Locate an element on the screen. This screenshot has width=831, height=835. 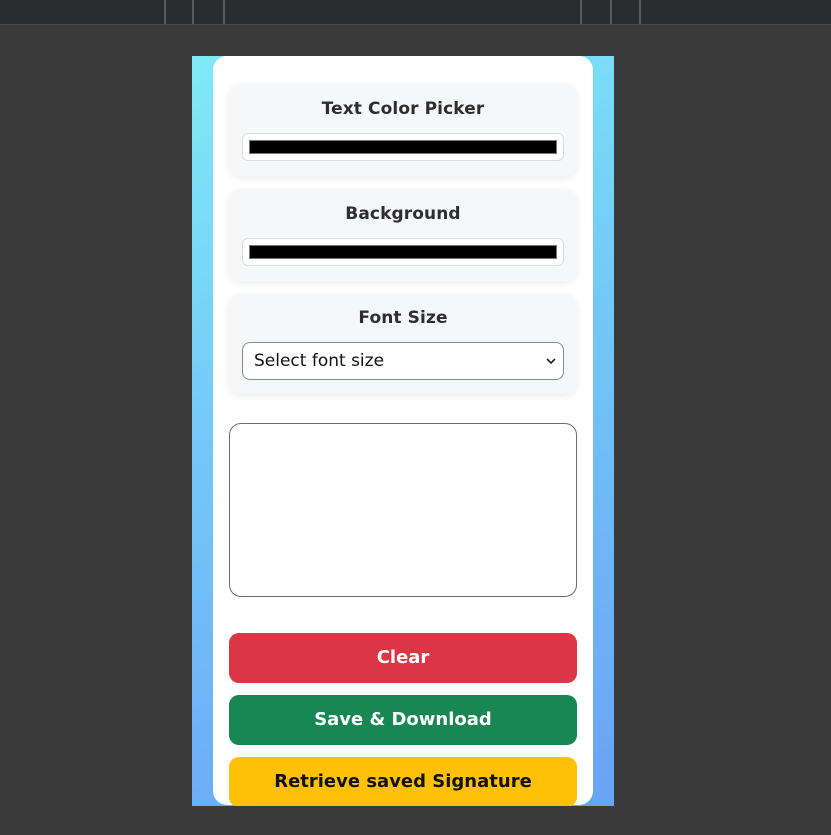
background-color-swatch is located at coordinates (403, 252).